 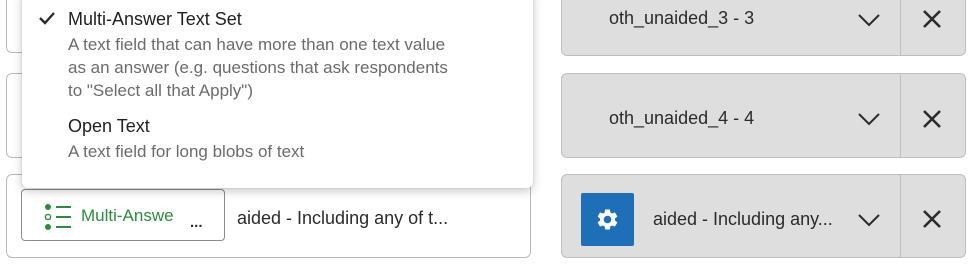 What do you see at coordinates (763, 28) in the screenshot?
I see `mapping-card-1: oth_unaided_3 - 3` at bounding box center [763, 28].